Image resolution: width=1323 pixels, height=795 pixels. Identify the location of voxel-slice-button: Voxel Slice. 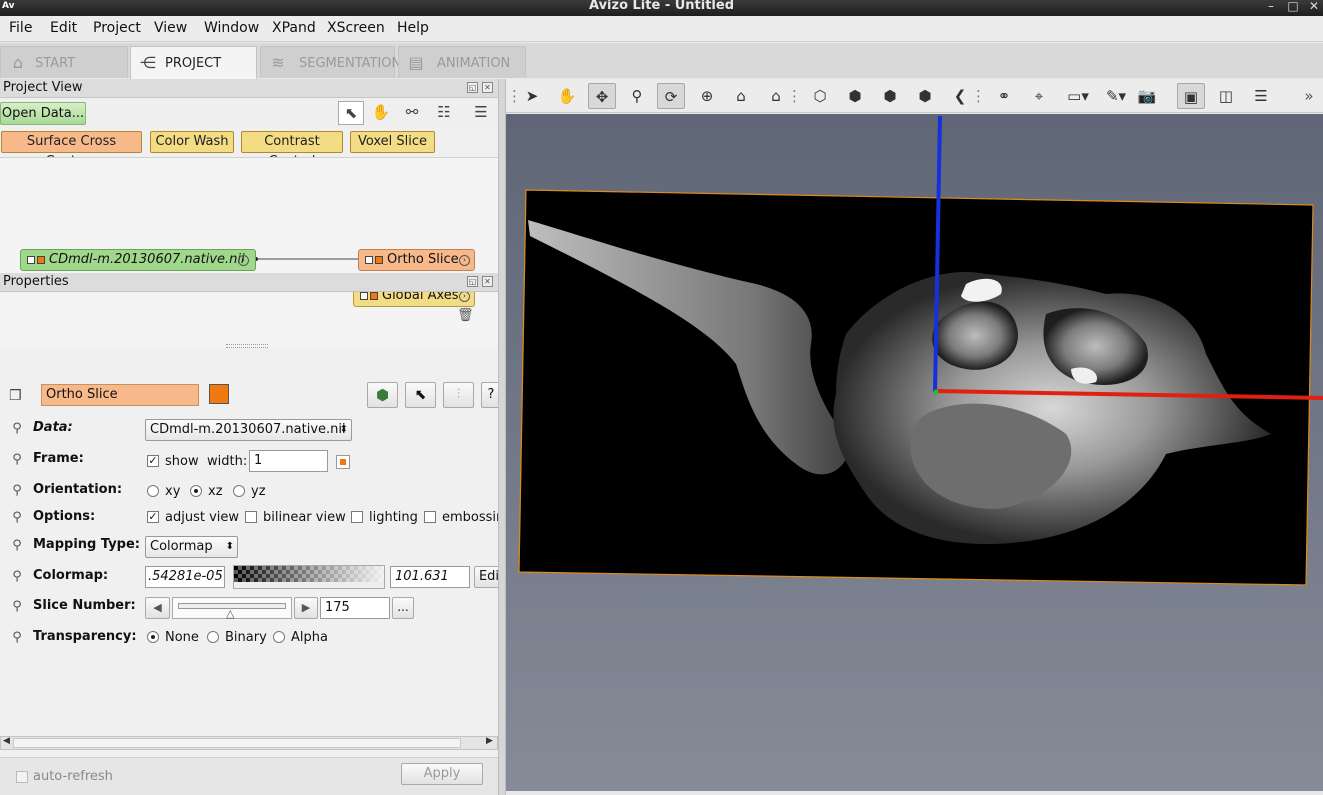
(392, 142).